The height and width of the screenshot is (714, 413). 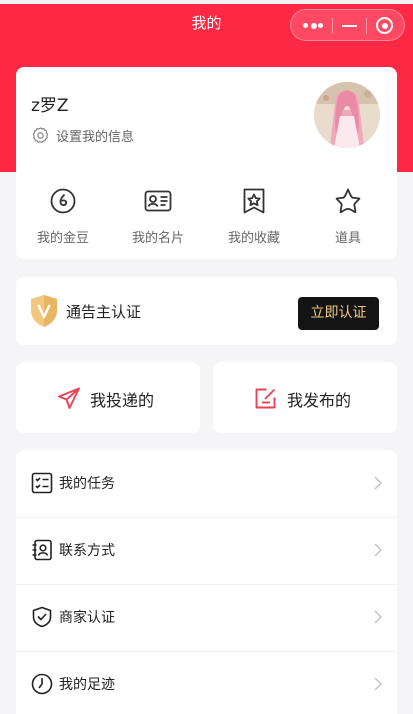 I want to click on menu-item-label: 我的任务, so click(x=87, y=484).